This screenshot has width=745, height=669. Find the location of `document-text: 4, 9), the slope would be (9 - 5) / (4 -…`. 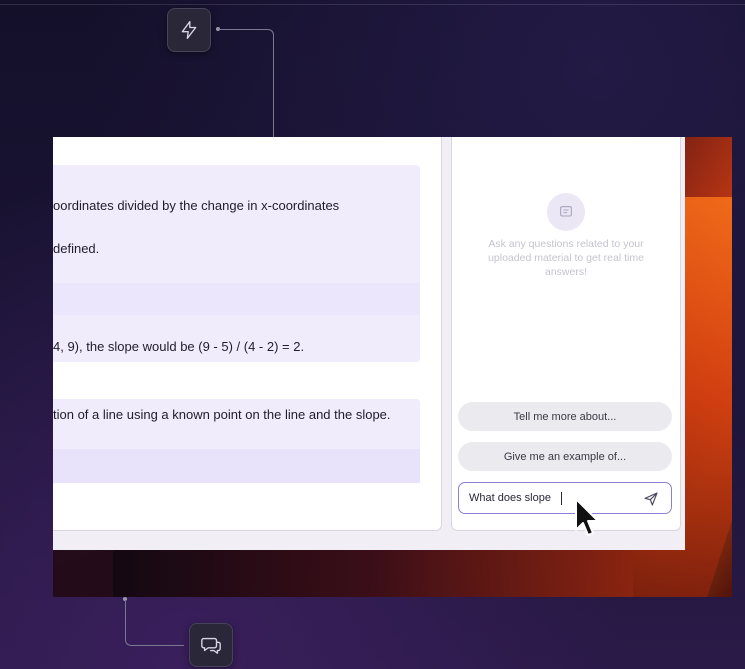

document-text: 4, 9), the slope would be (9 - 5) / (4 -… is located at coordinates (179, 346).